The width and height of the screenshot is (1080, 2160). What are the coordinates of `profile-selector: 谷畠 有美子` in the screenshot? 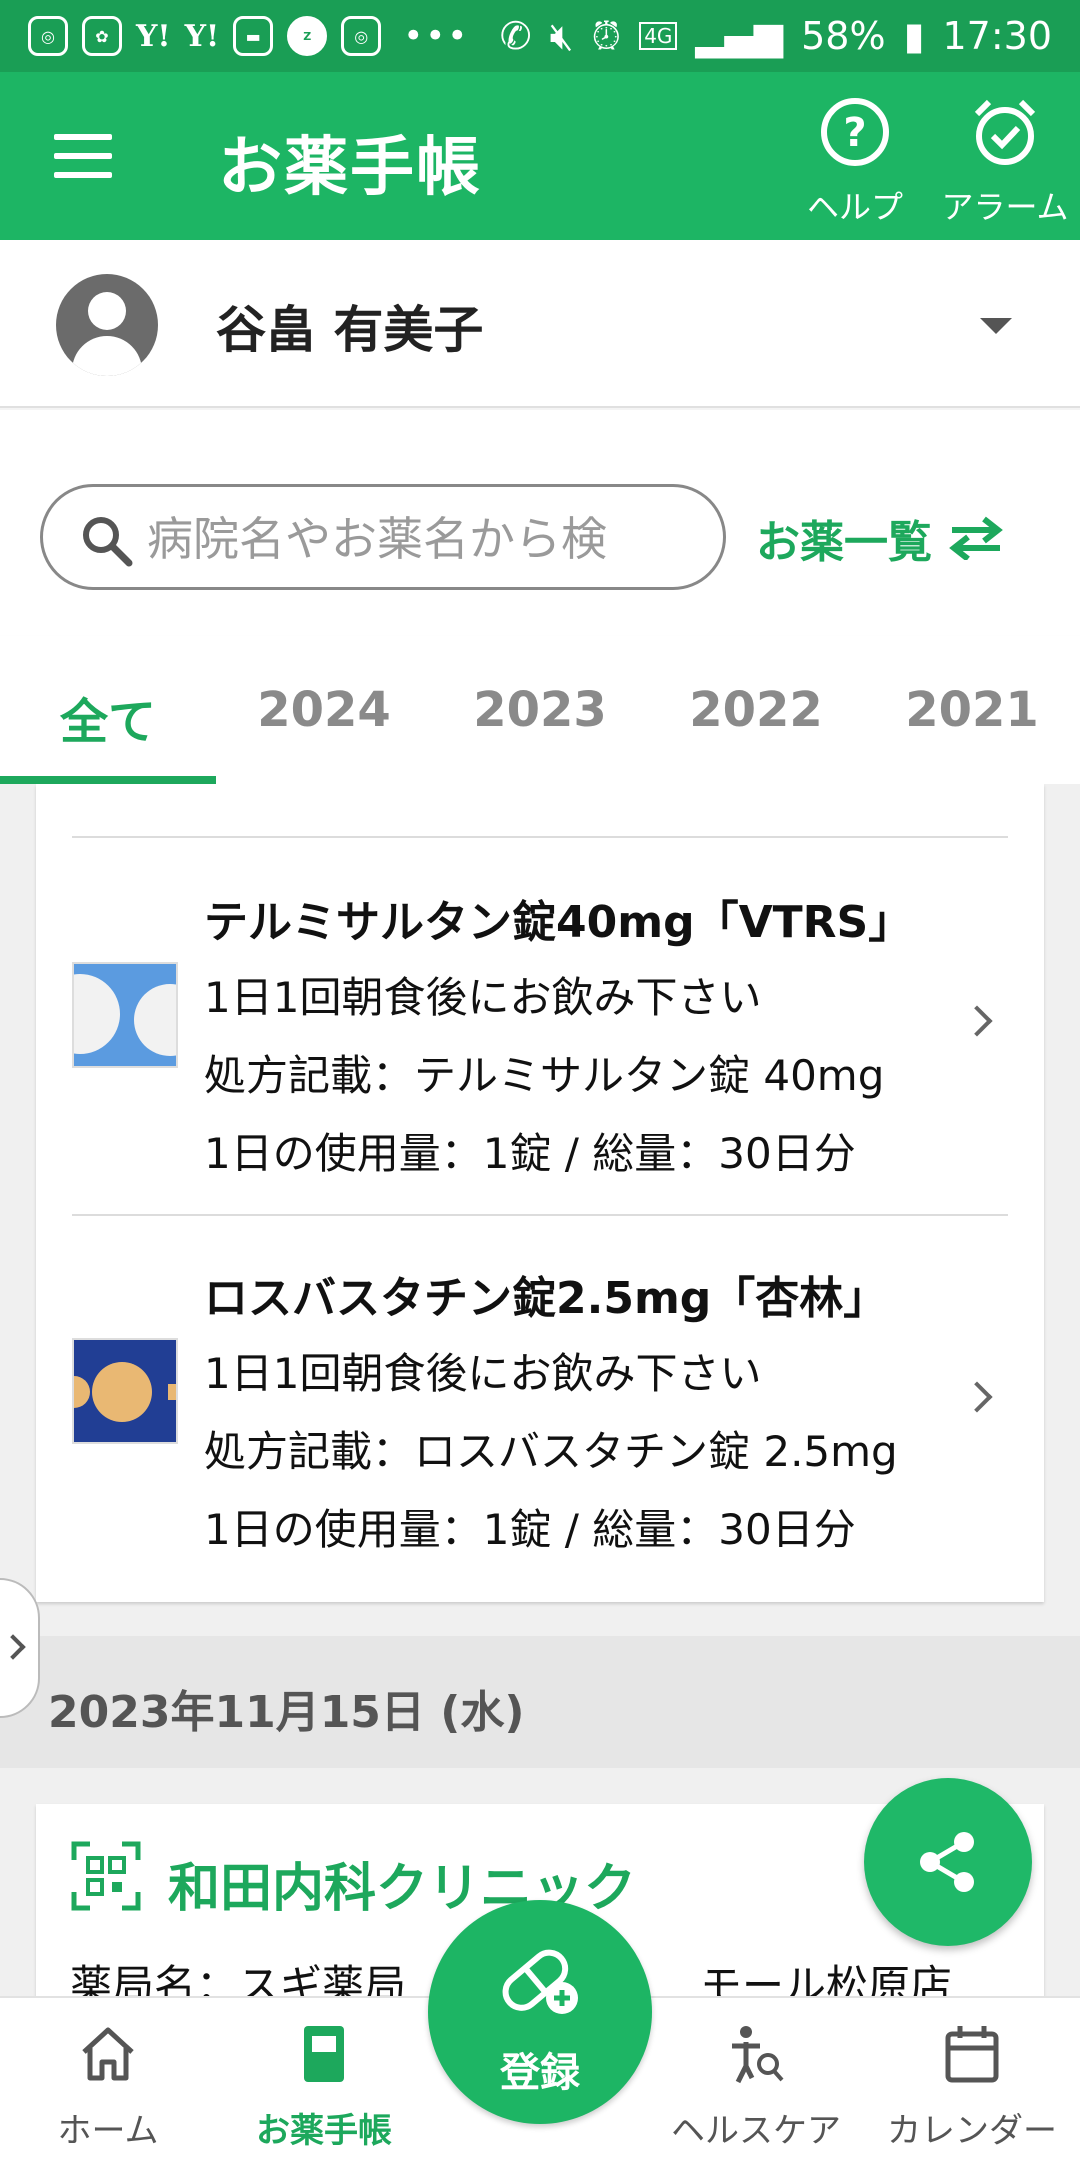 It's located at (540, 324).